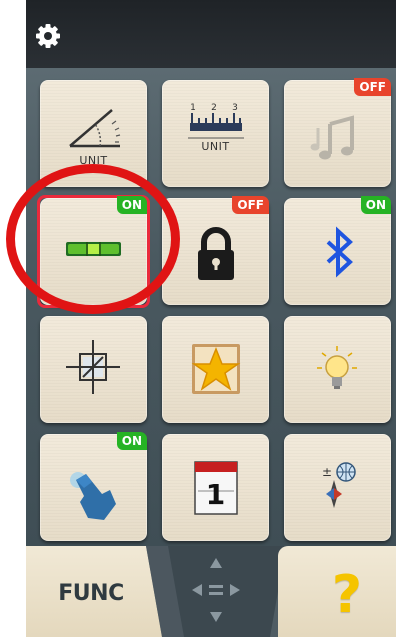 This screenshot has height=637, width=396. Describe the element at coordinates (131, 441) in the screenshot. I see `touch-status-badge: ON` at that location.